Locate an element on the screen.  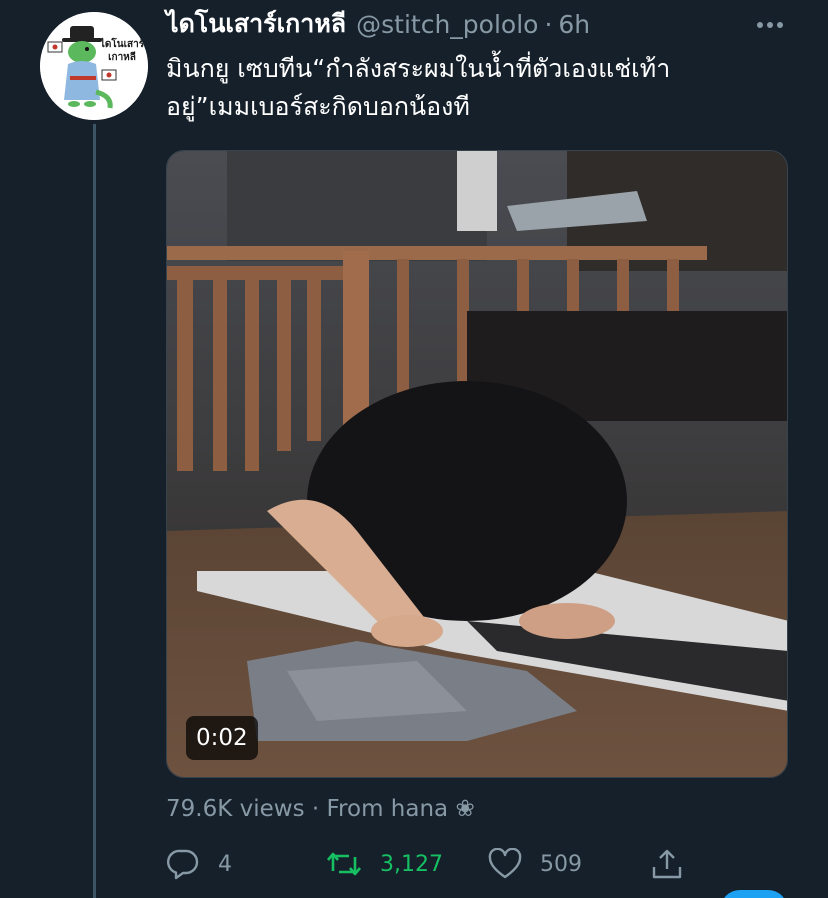
tweet-timestamp: 6h is located at coordinates (574, 24).